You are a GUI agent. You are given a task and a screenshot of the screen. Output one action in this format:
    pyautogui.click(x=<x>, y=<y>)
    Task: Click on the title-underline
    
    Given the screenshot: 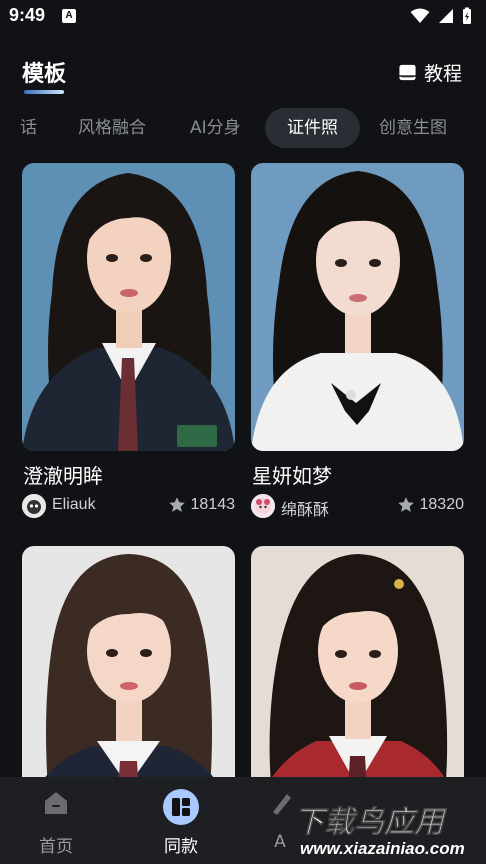 What is the action you would take?
    pyautogui.click(x=44, y=92)
    